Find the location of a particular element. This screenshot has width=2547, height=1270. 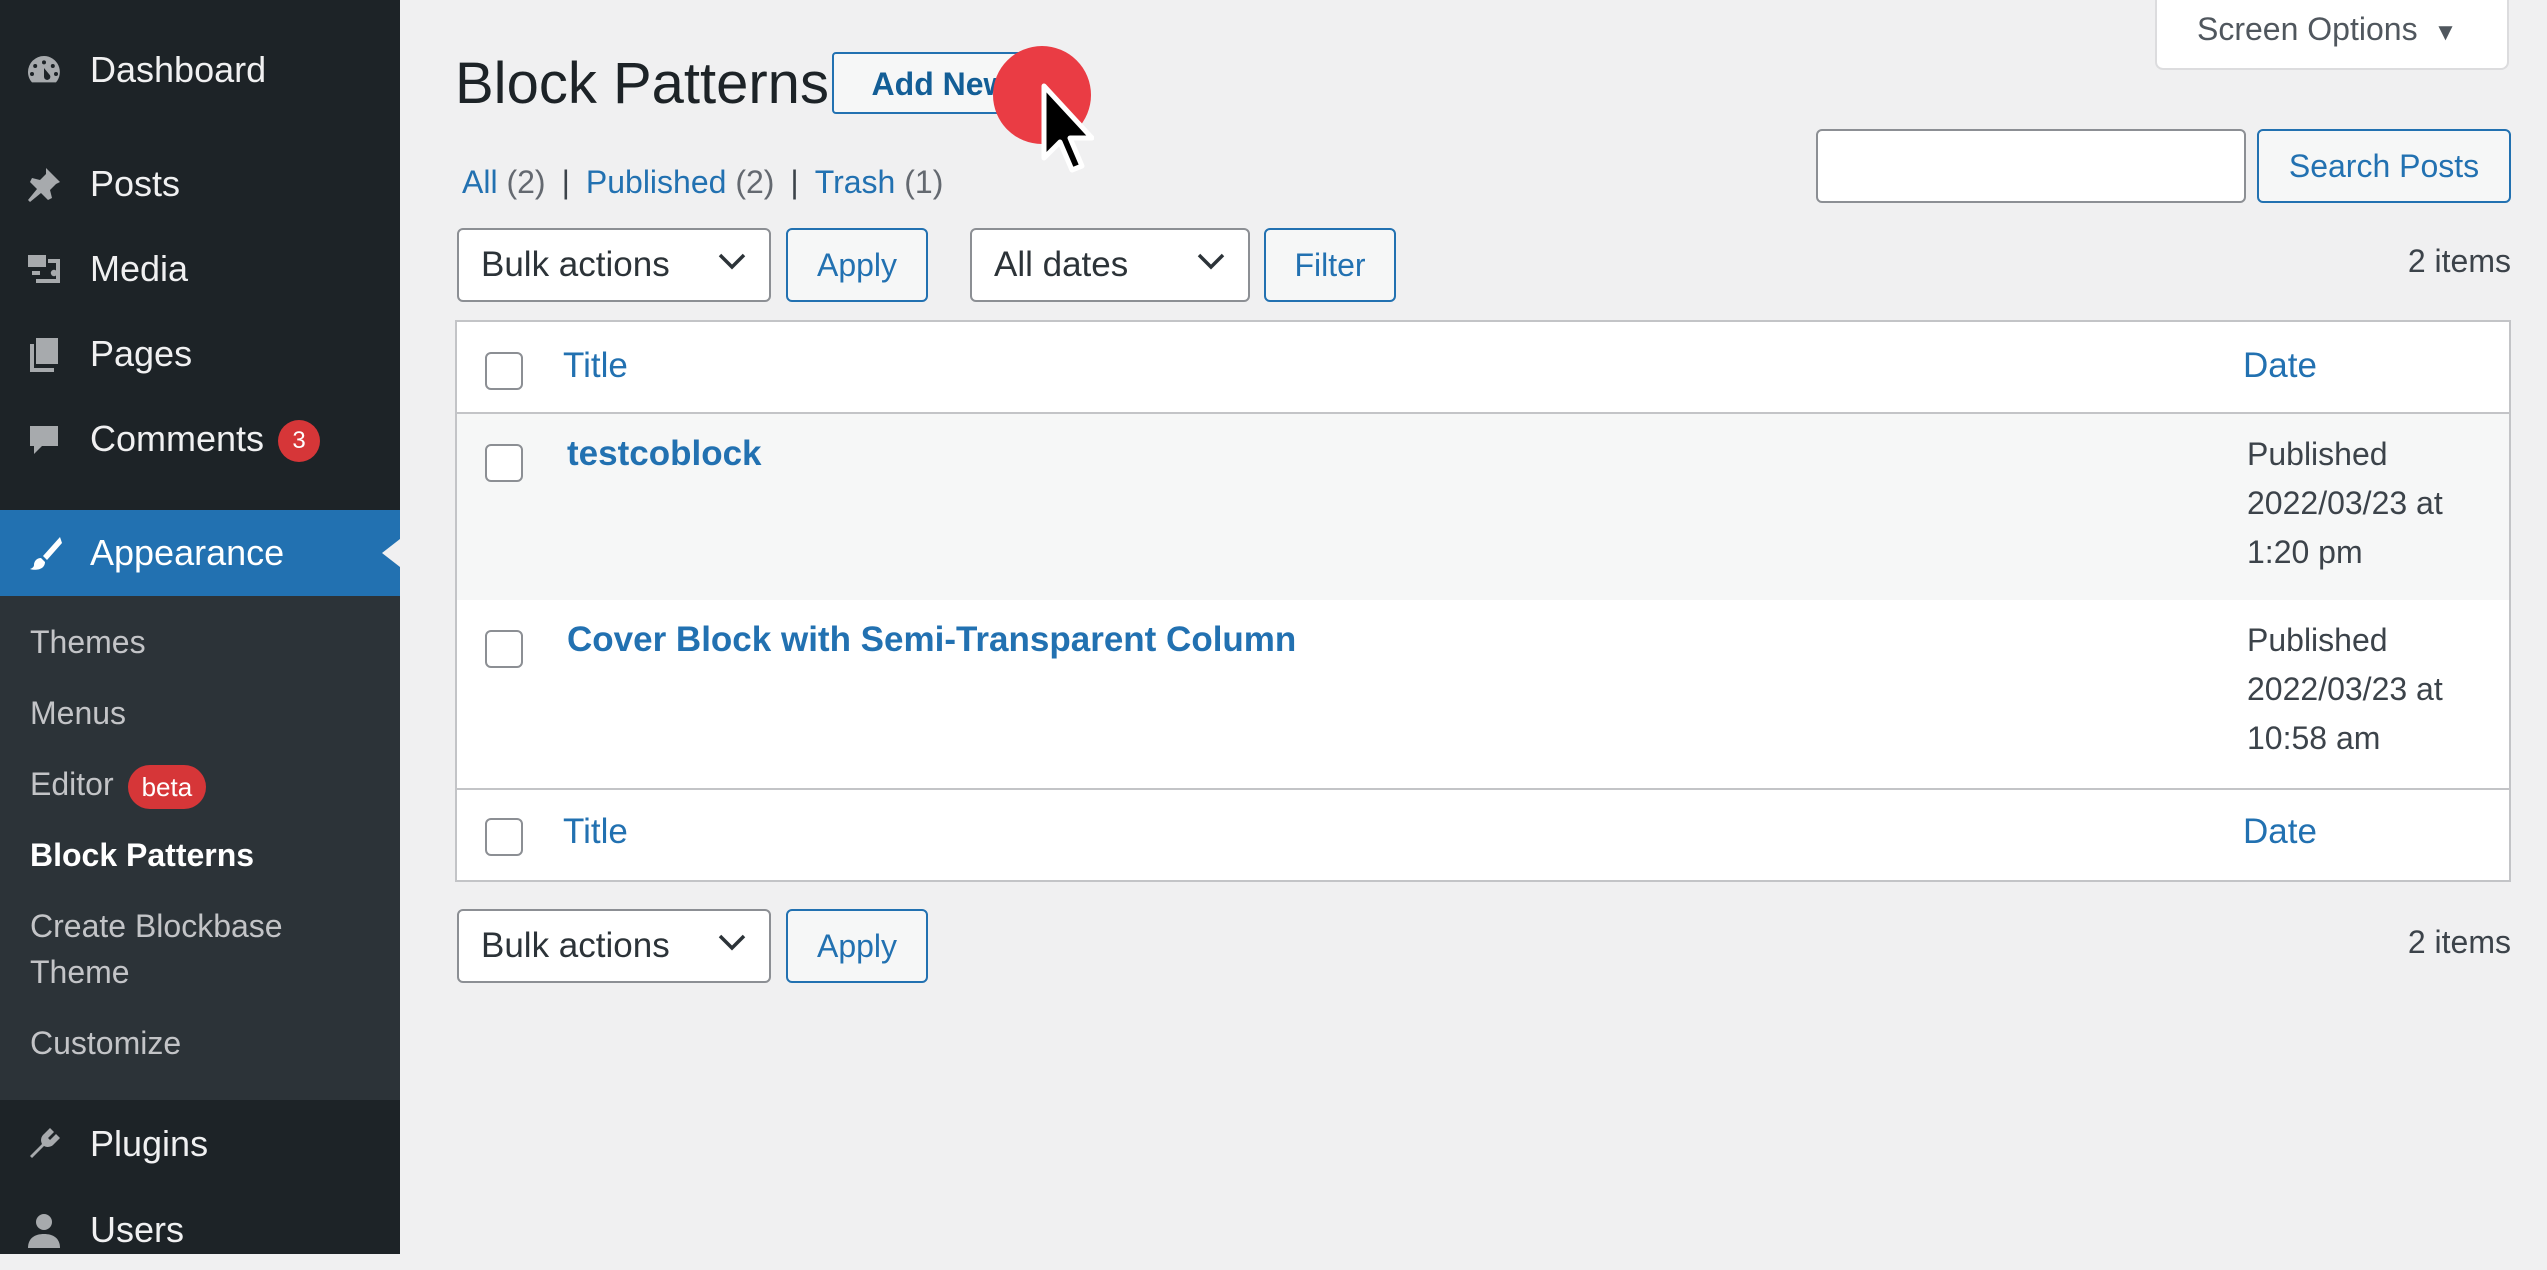

beta-badge: beta is located at coordinates (167, 786).